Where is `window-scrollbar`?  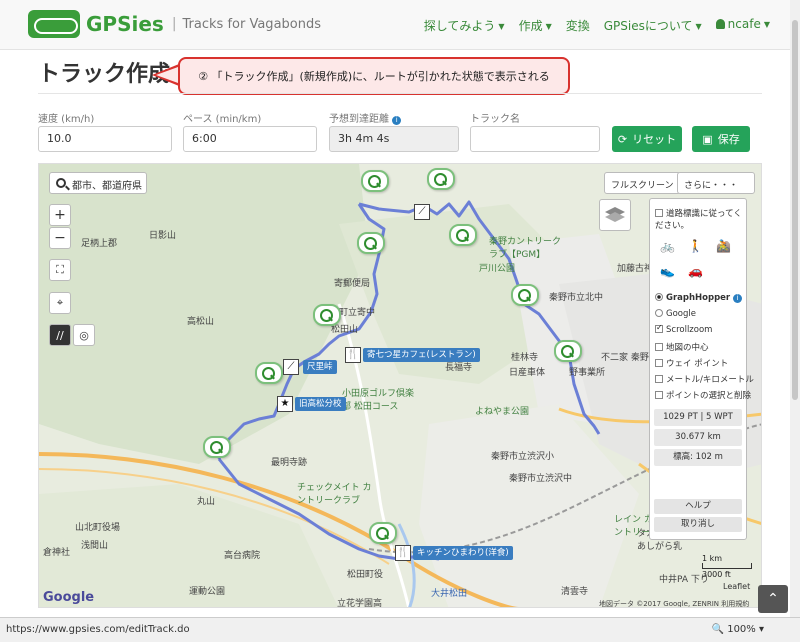 window-scrollbar is located at coordinates (795, 308).